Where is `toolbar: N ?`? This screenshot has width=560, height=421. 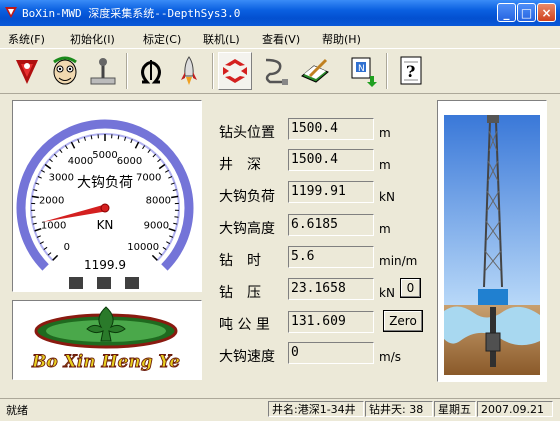 toolbar: N ? is located at coordinates (280, 71).